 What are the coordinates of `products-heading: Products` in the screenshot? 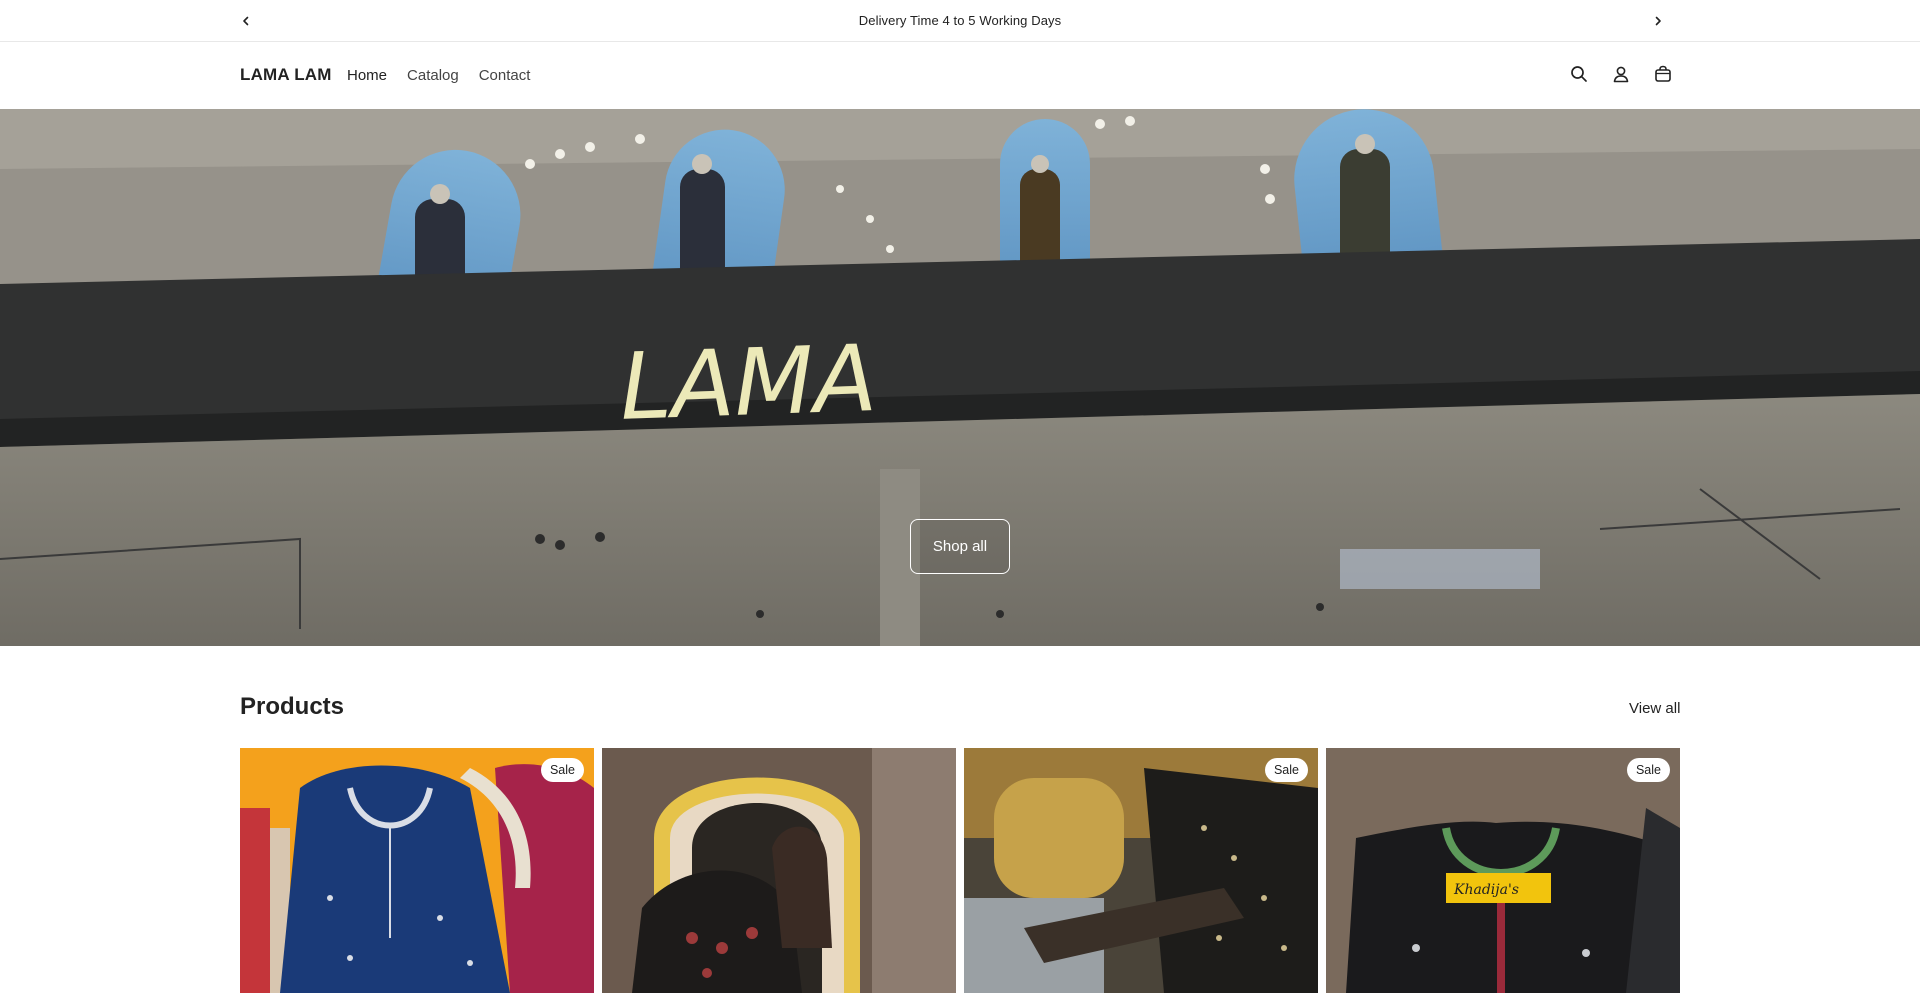 It's located at (292, 706).